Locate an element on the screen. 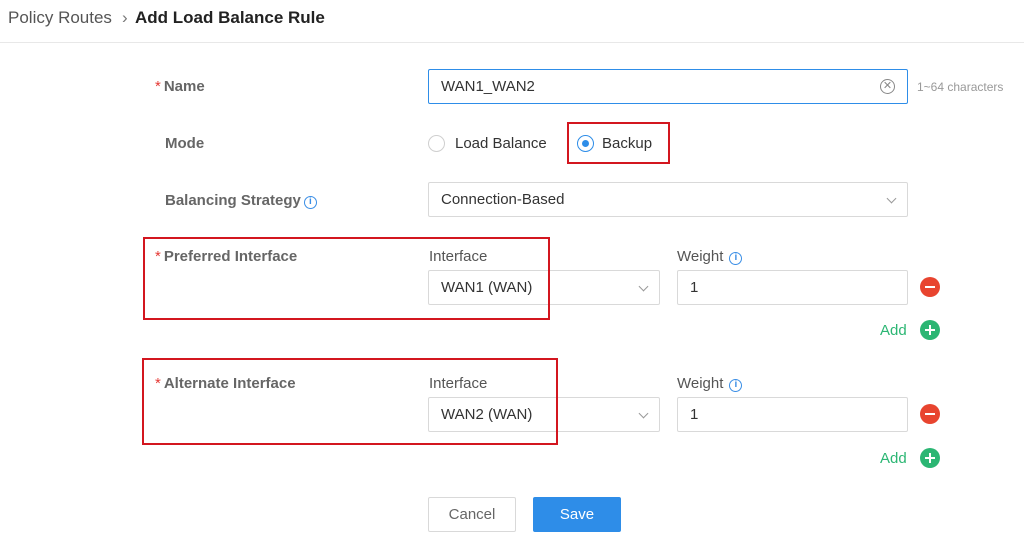  name-input-value: WAN1_WAN2 is located at coordinates (488, 86).